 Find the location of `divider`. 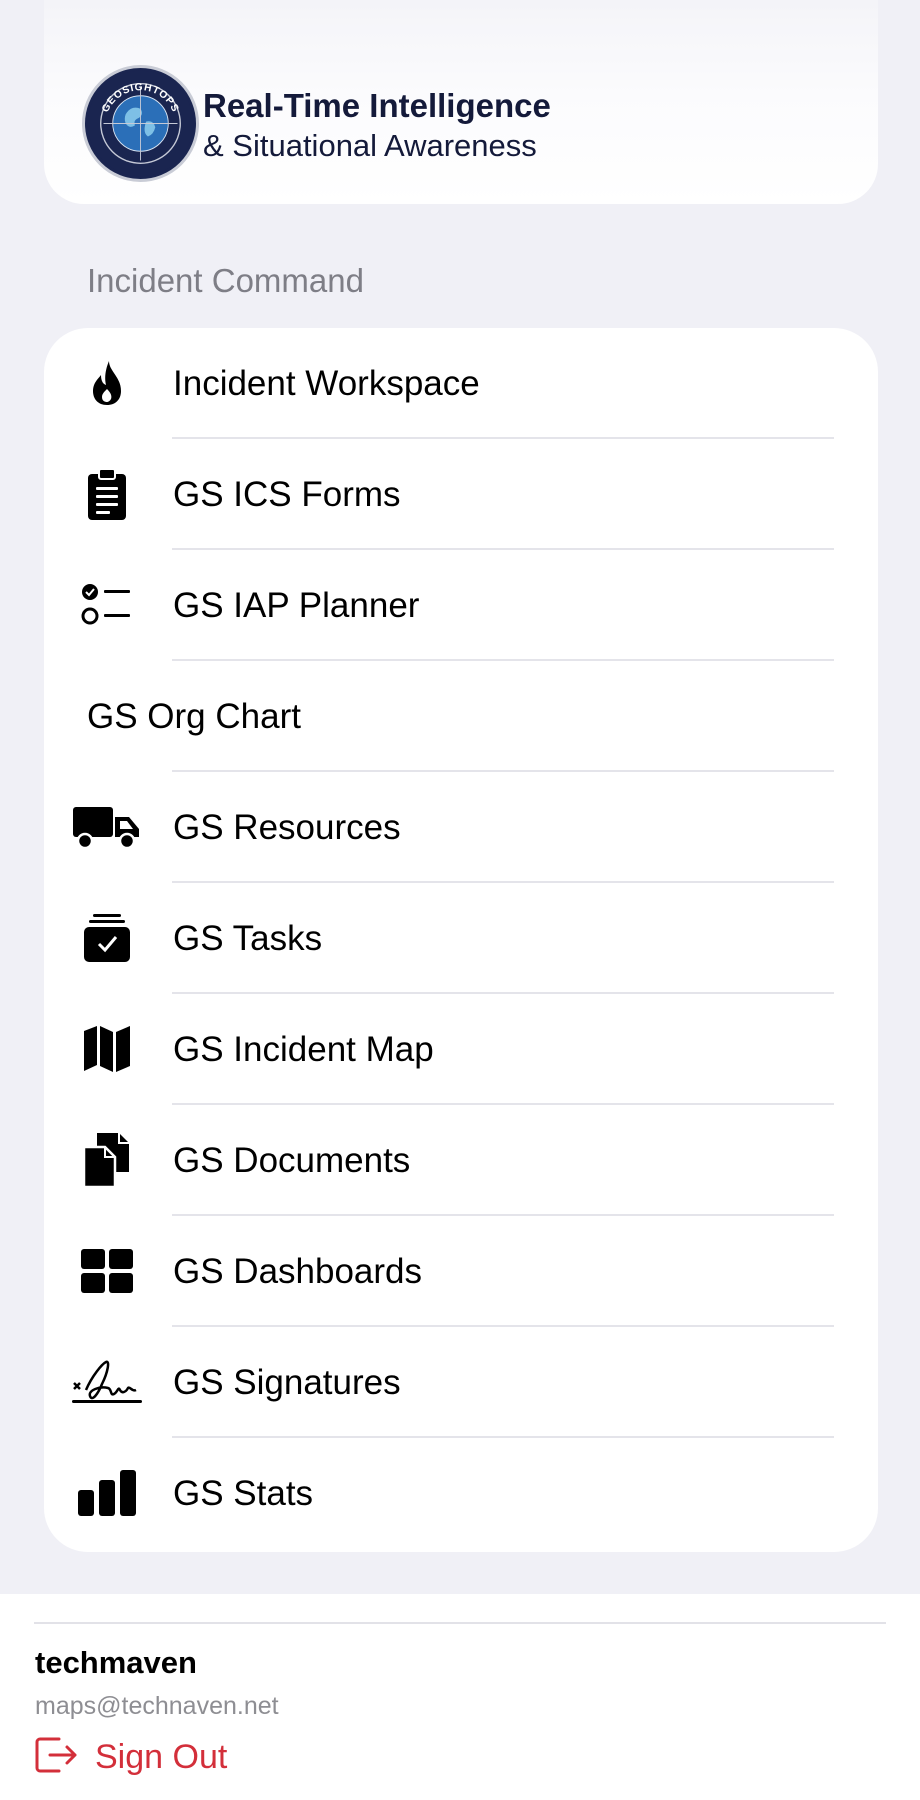

divider is located at coordinates (460, 1623).